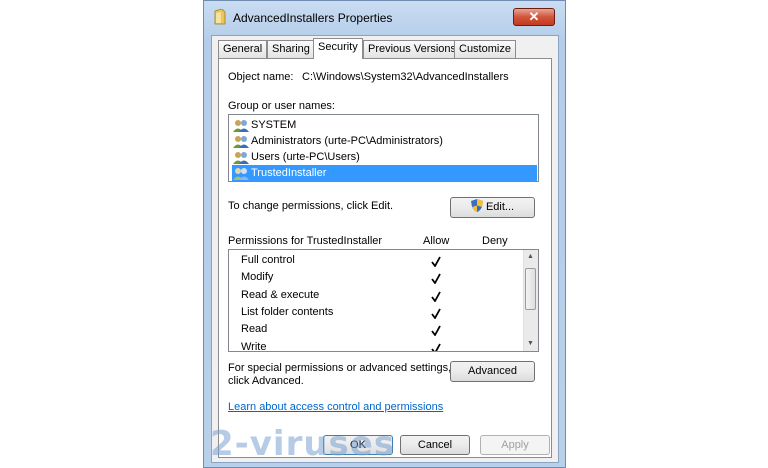 The height and width of the screenshot is (468, 768). I want to click on tab-customize: Customize, so click(485, 49).